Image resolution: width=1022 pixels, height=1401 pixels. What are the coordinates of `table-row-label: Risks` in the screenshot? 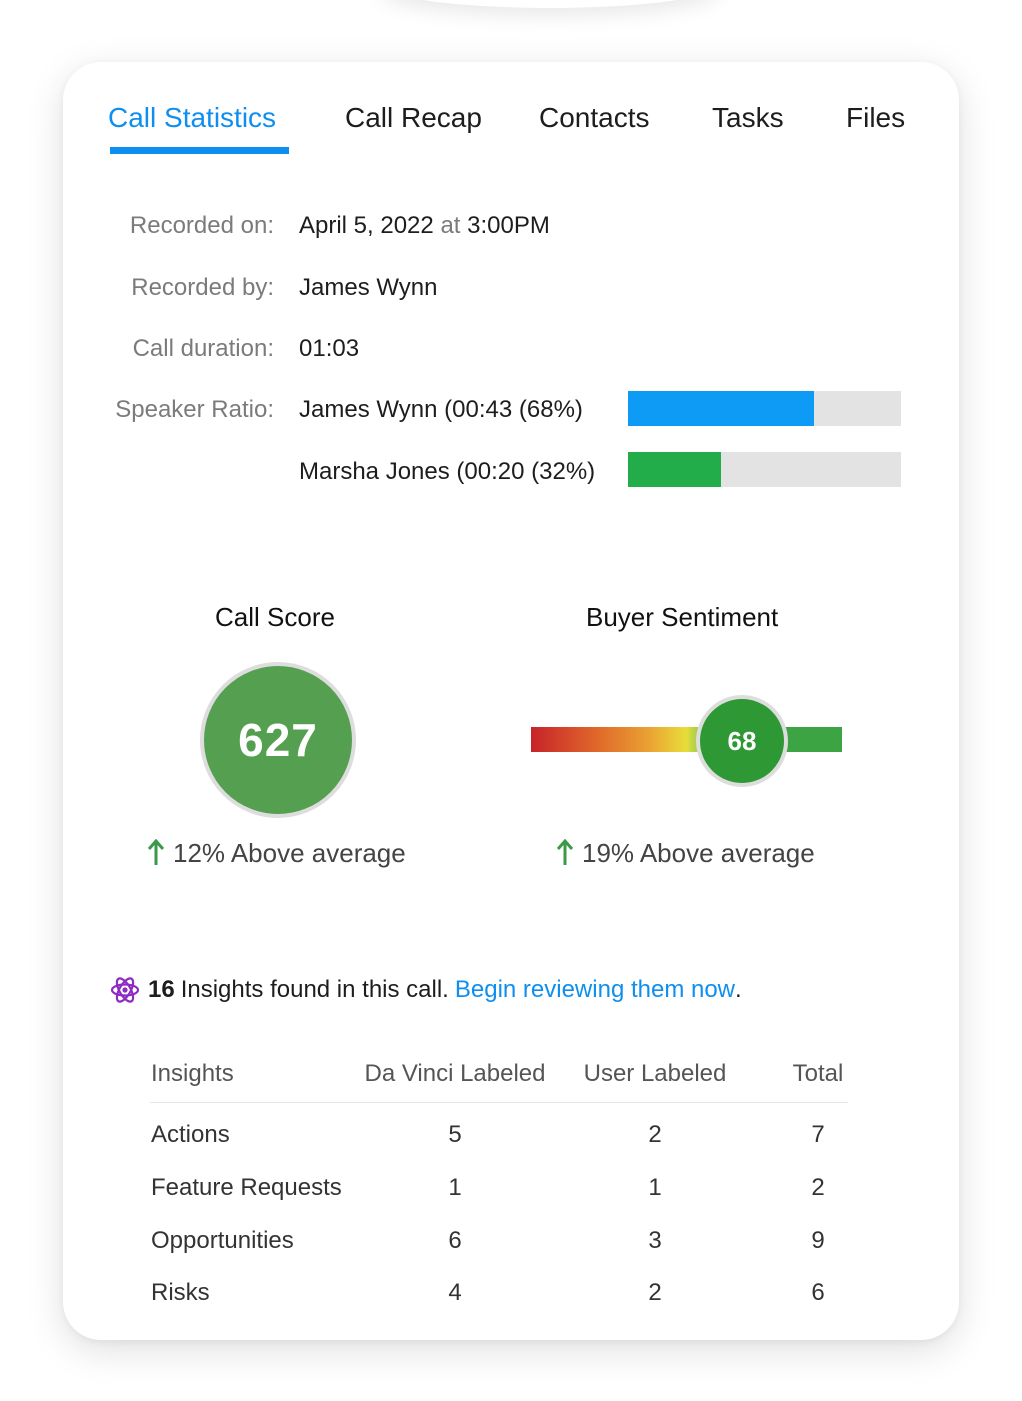 It's located at (180, 1292).